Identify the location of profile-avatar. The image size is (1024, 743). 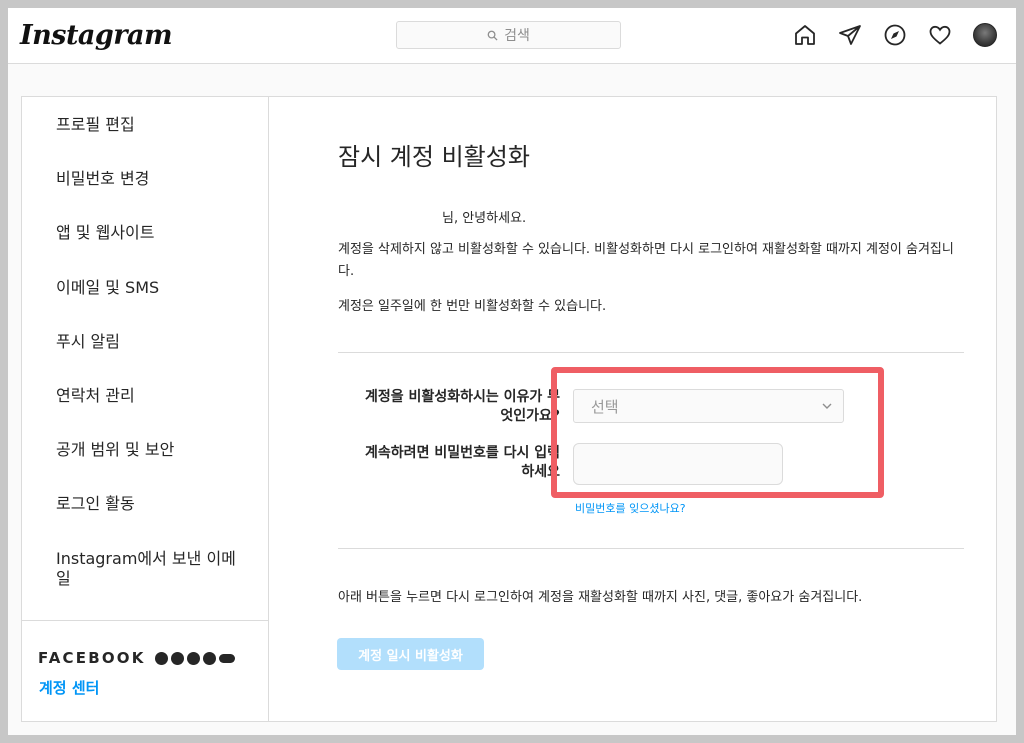
(985, 35).